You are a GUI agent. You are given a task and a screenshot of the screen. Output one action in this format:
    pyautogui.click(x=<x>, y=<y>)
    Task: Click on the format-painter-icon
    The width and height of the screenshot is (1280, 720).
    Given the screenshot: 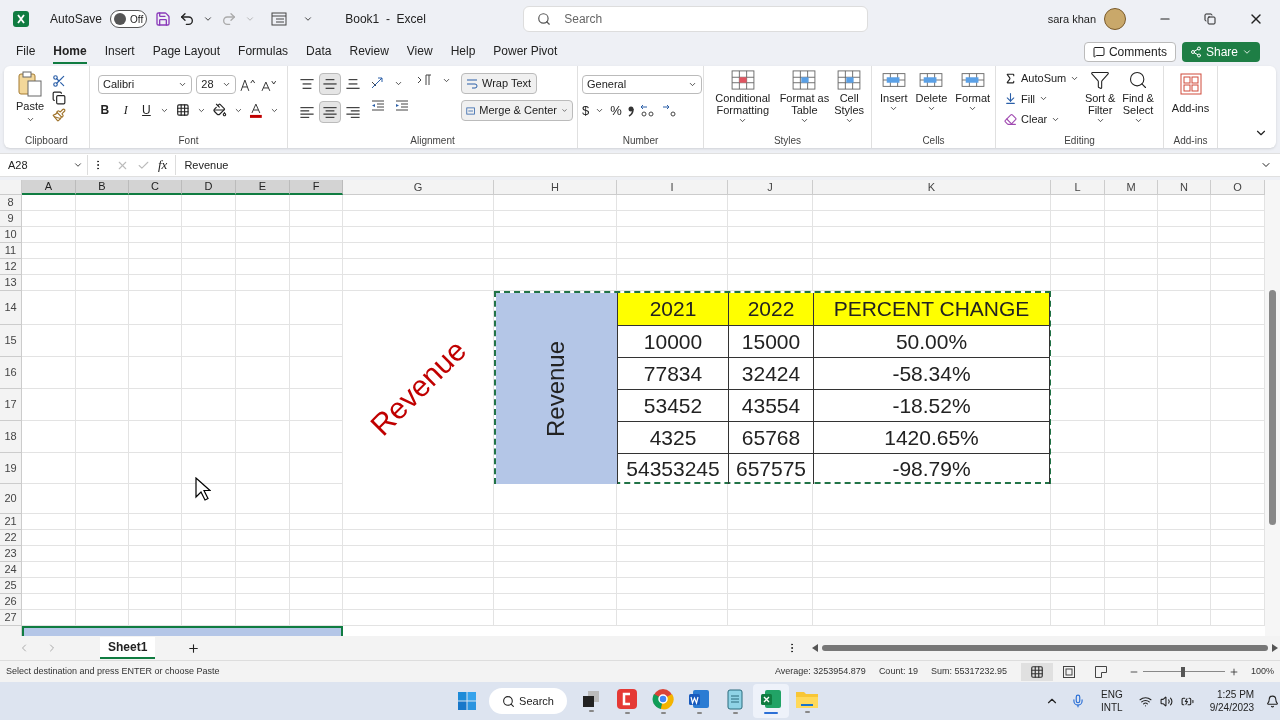 What is the action you would take?
    pyautogui.click(x=59, y=115)
    